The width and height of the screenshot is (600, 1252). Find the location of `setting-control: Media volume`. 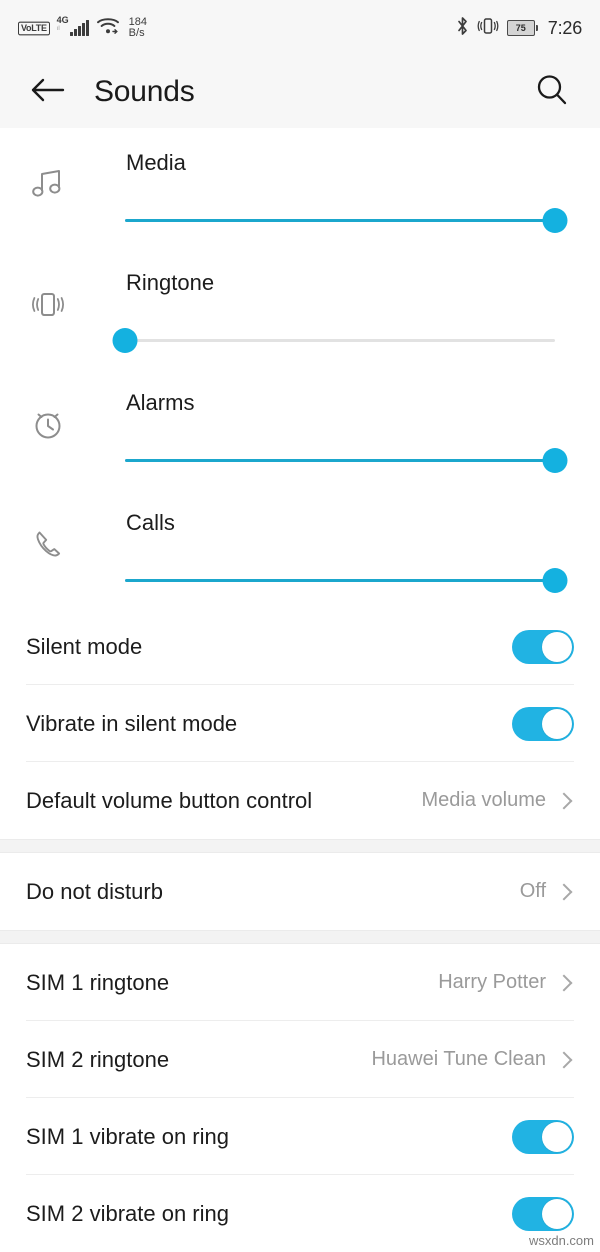

setting-control: Media volume is located at coordinates (497, 800).